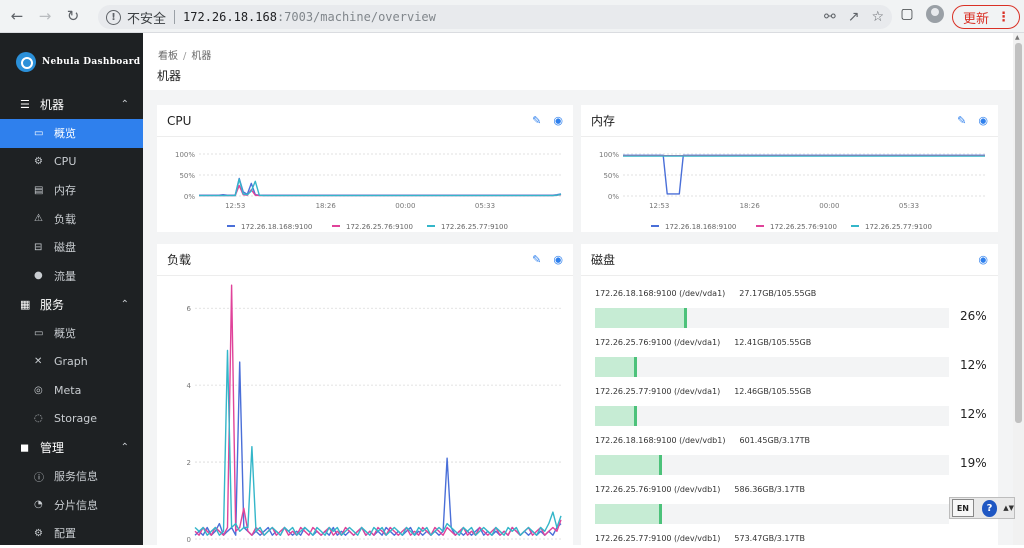 The height and width of the screenshot is (548, 1024). Describe the element at coordinates (52, 448) in the screenshot. I see `sidebar-group-label: 管理` at that location.